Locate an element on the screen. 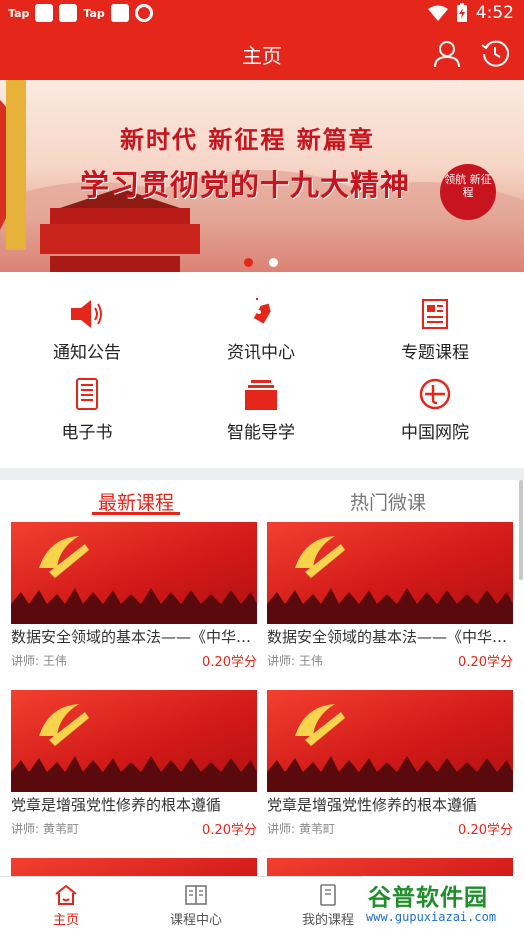 The image size is (524, 930). home-icon is located at coordinates (66, 894).